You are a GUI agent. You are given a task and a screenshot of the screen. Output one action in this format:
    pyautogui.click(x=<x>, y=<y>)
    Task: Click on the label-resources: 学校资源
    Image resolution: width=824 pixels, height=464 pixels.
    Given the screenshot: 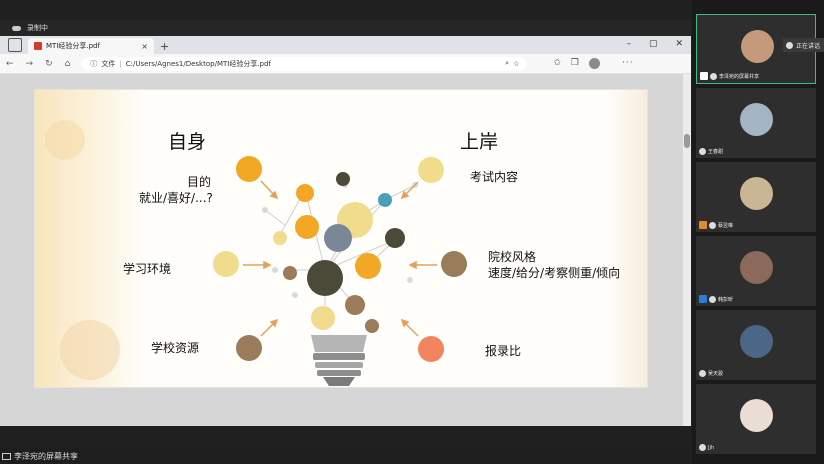 What is the action you would take?
    pyautogui.click(x=175, y=348)
    